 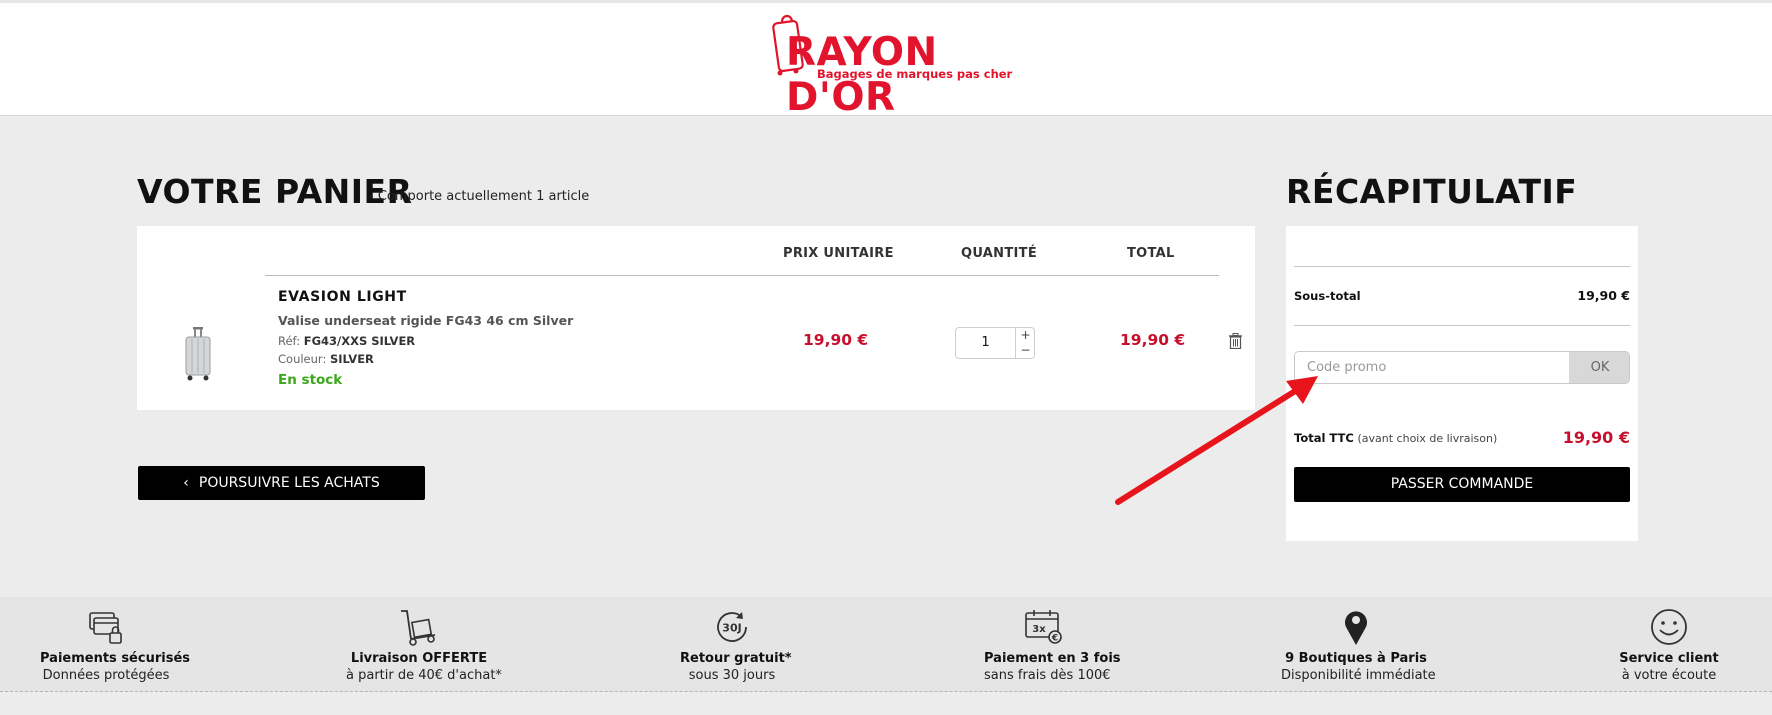 I want to click on reassurance-subtitle: Disponibilité immédiate, so click(x=1358, y=675).